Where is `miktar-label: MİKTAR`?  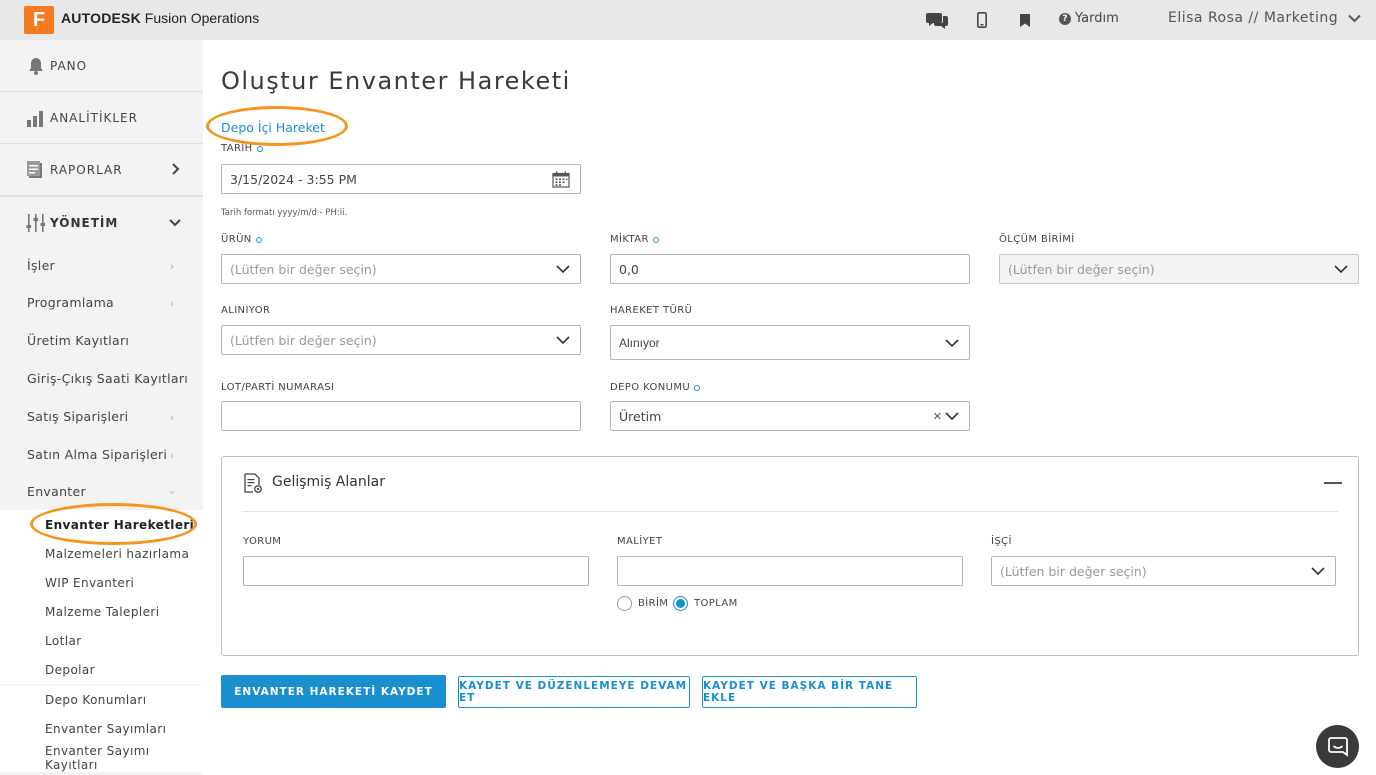 miktar-label: MİKTAR is located at coordinates (634, 239).